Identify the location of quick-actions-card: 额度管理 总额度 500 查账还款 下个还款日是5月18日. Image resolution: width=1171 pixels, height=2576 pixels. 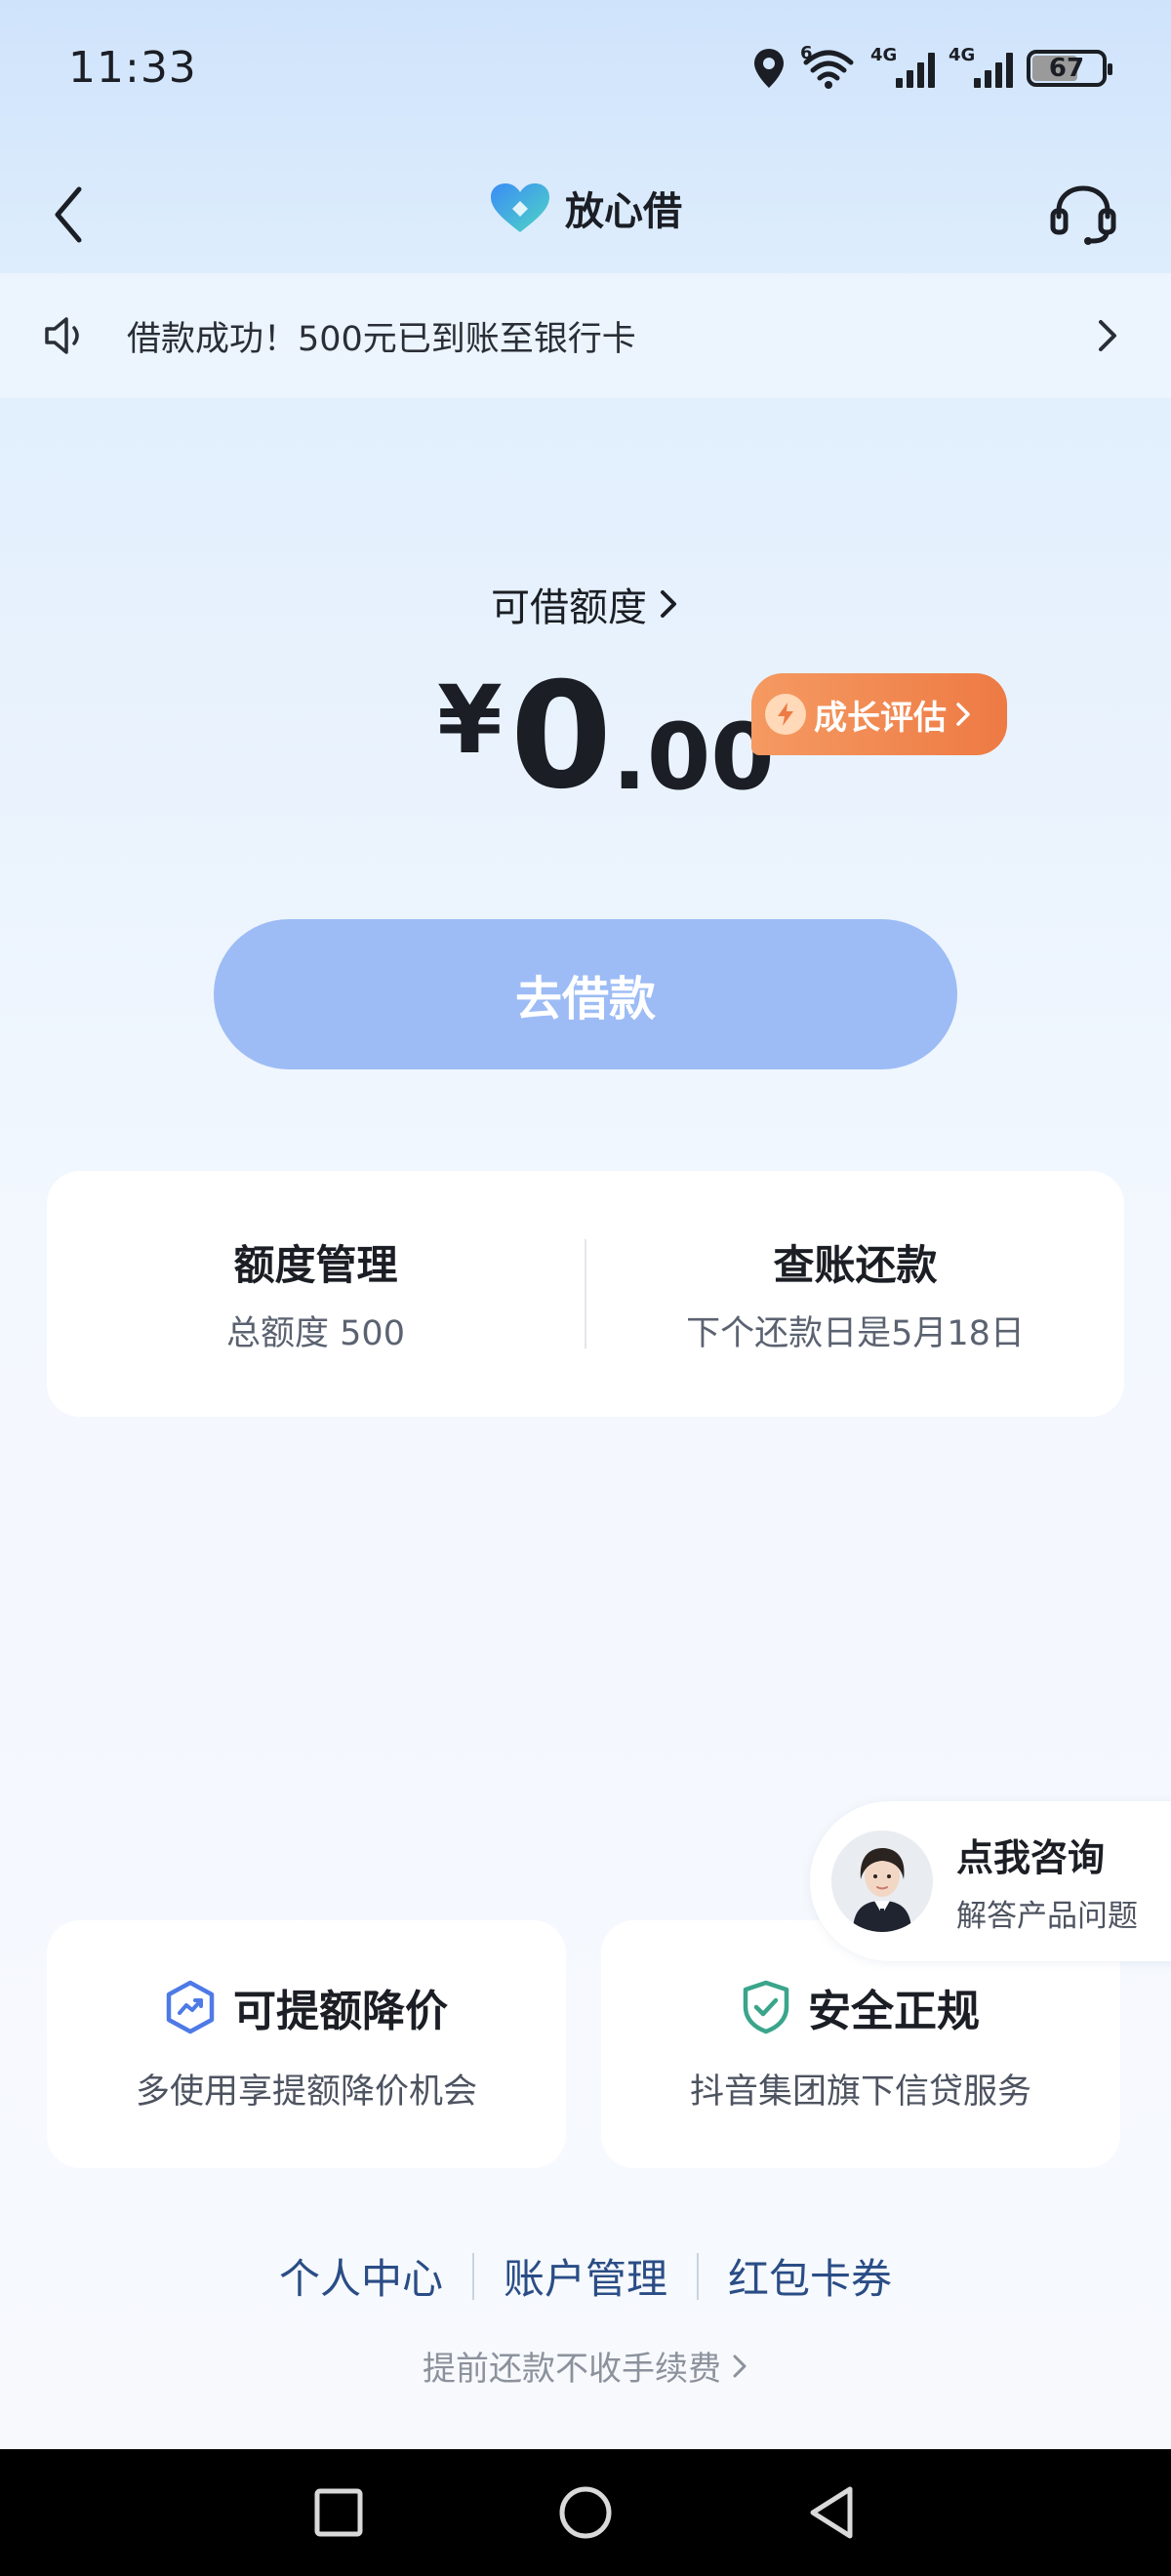
(585, 1294).